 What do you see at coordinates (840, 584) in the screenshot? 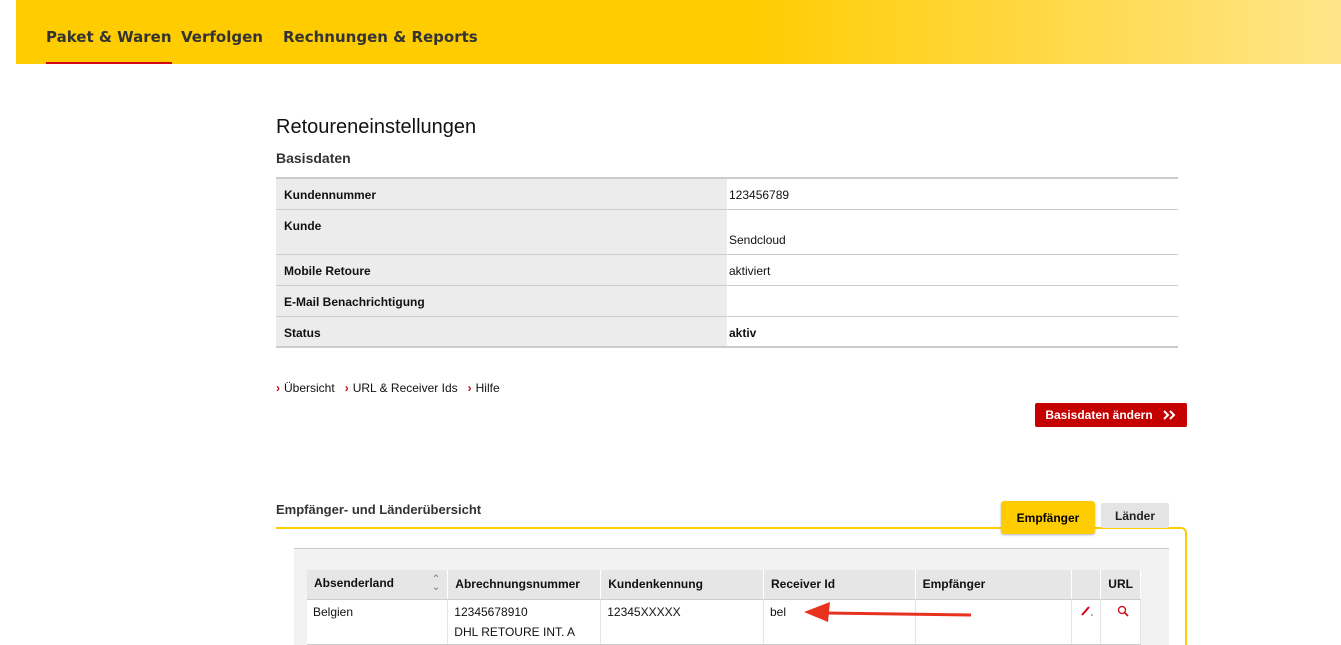
I see `column-header-receiver-id: Receiver Id` at bounding box center [840, 584].